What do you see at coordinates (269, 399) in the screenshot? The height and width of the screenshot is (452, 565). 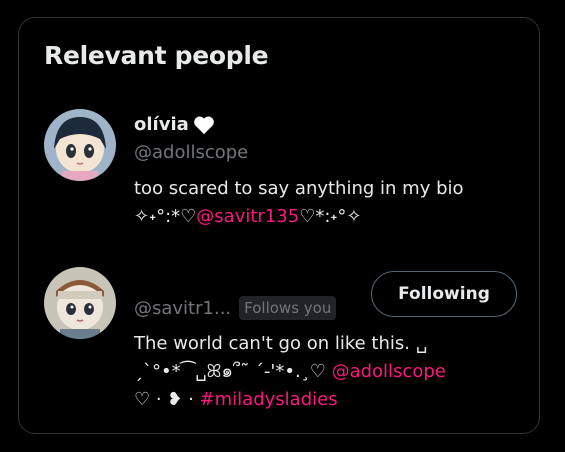 I see `hashtag-link: #miladysladies` at bounding box center [269, 399].